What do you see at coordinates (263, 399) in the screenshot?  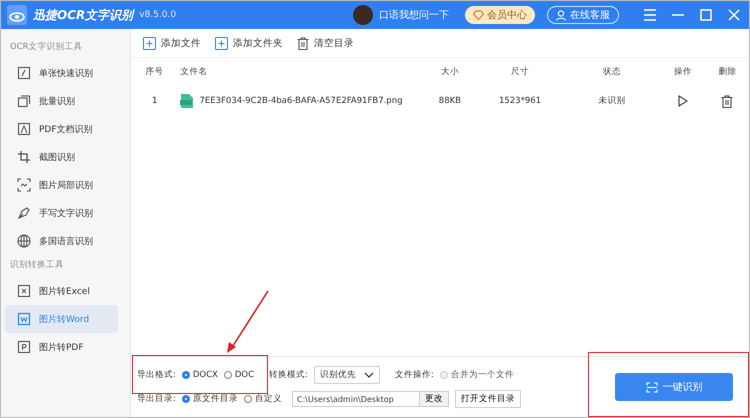 I see `radio-option: 自定义` at bounding box center [263, 399].